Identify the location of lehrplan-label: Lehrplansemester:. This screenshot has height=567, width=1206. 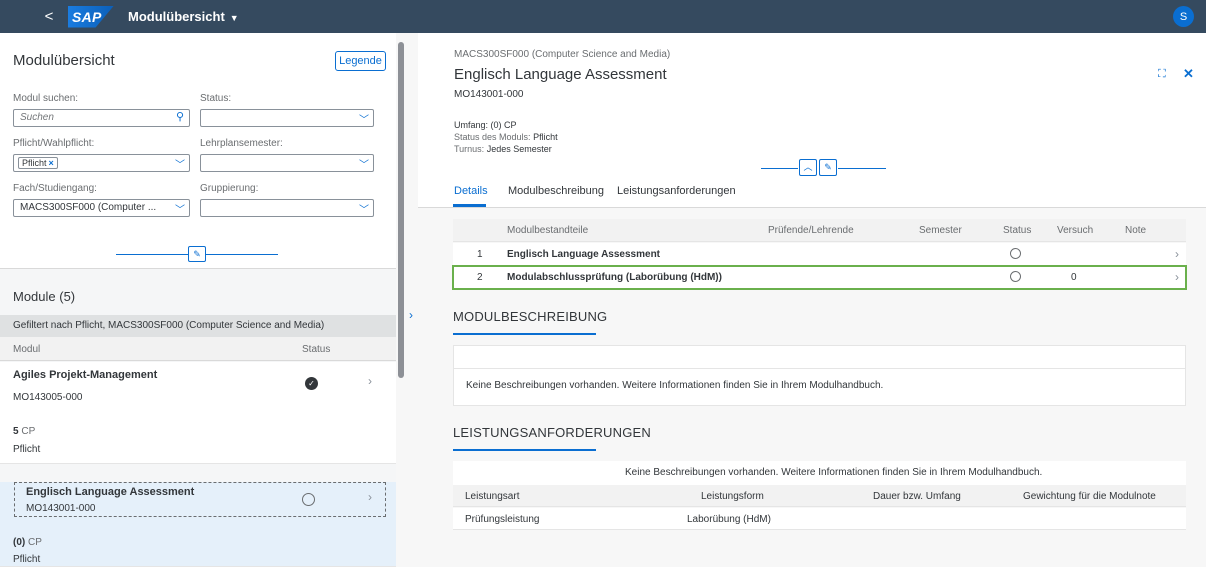
(241, 143).